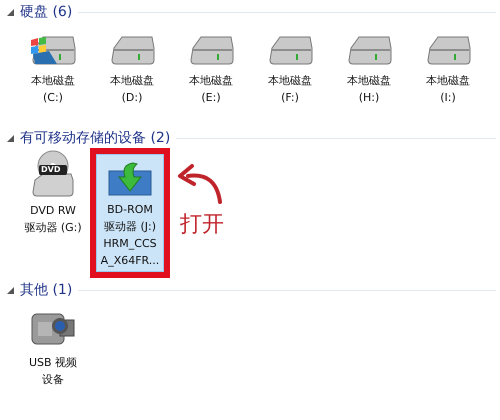 The width and height of the screenshot is (500, 420). Describe the element at coordinates (448, 89) in the screenshot. I see `item-label: 本地磁盘 (I:)` at that location.